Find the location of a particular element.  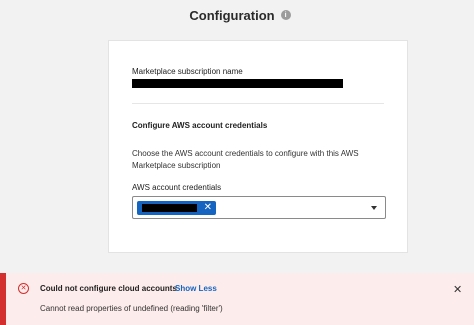

close-icon: ✕ is located at coordinates (457, 289).